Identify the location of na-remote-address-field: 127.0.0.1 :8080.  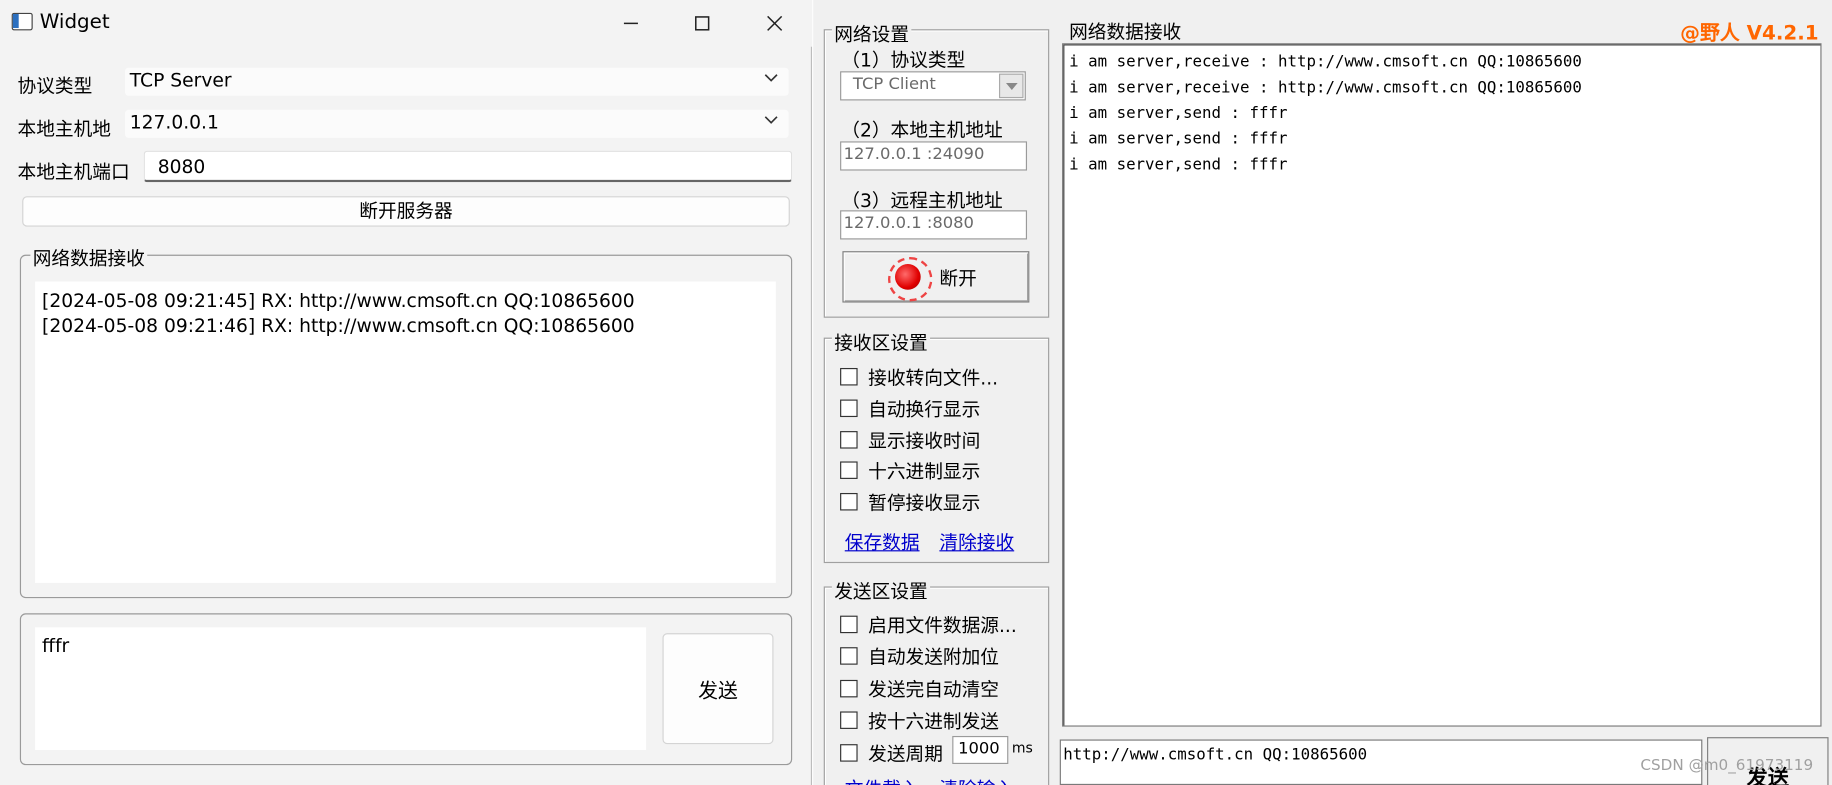
(934, 225).